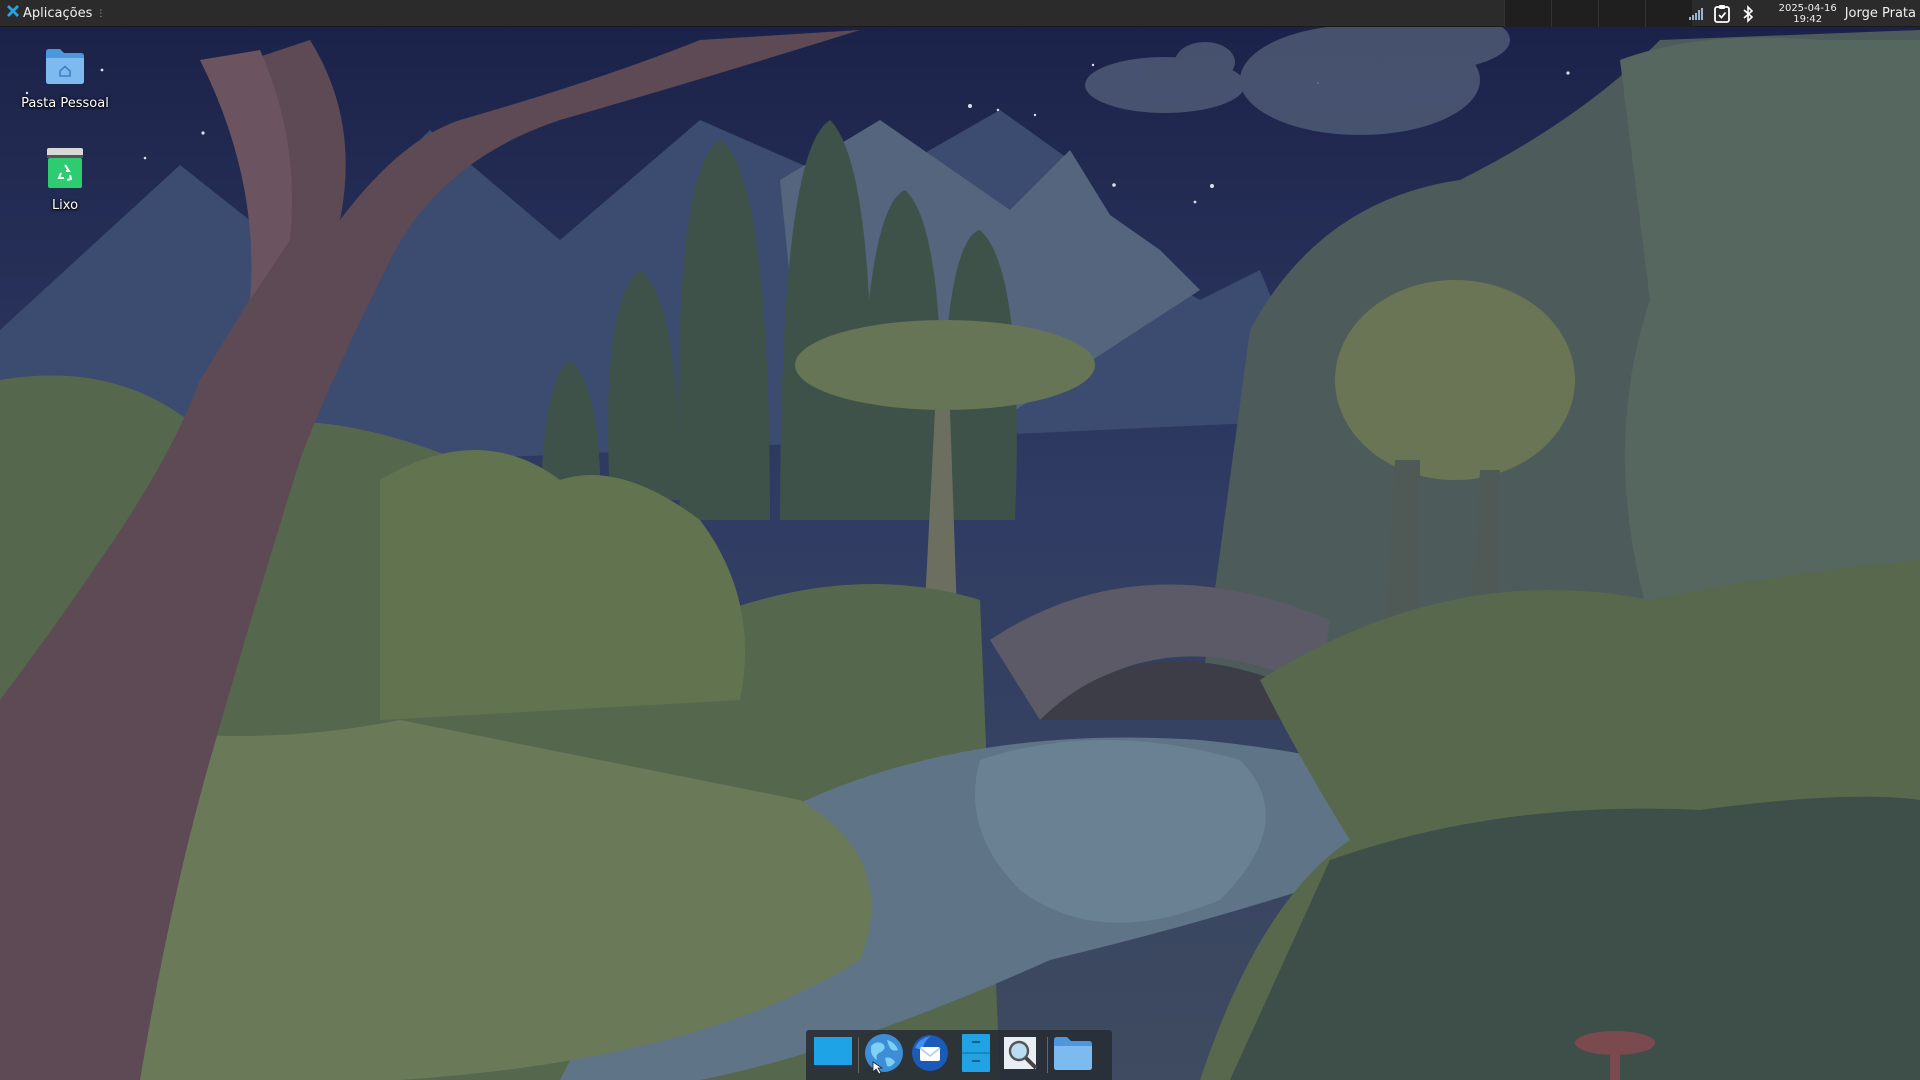  I want to click on file-cabinet-icon, so click(976, 1055).